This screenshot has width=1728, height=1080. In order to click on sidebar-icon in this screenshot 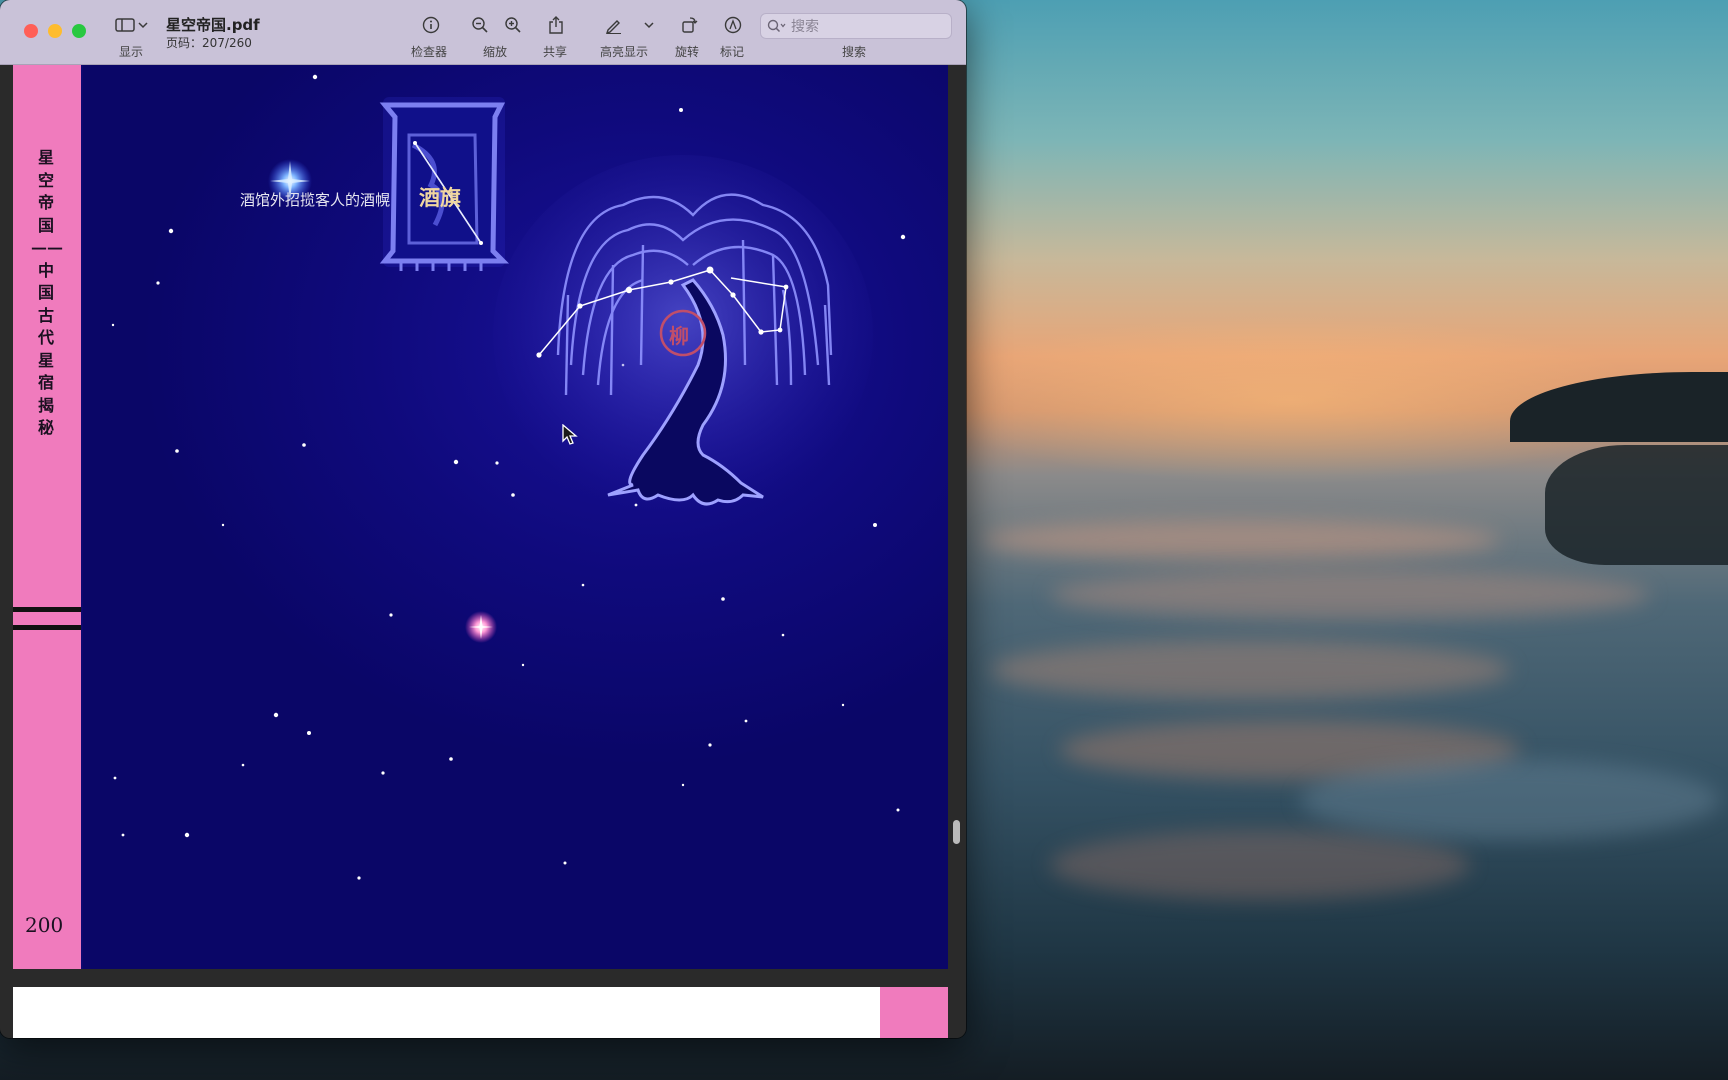, I will do `click(125, 25)`.